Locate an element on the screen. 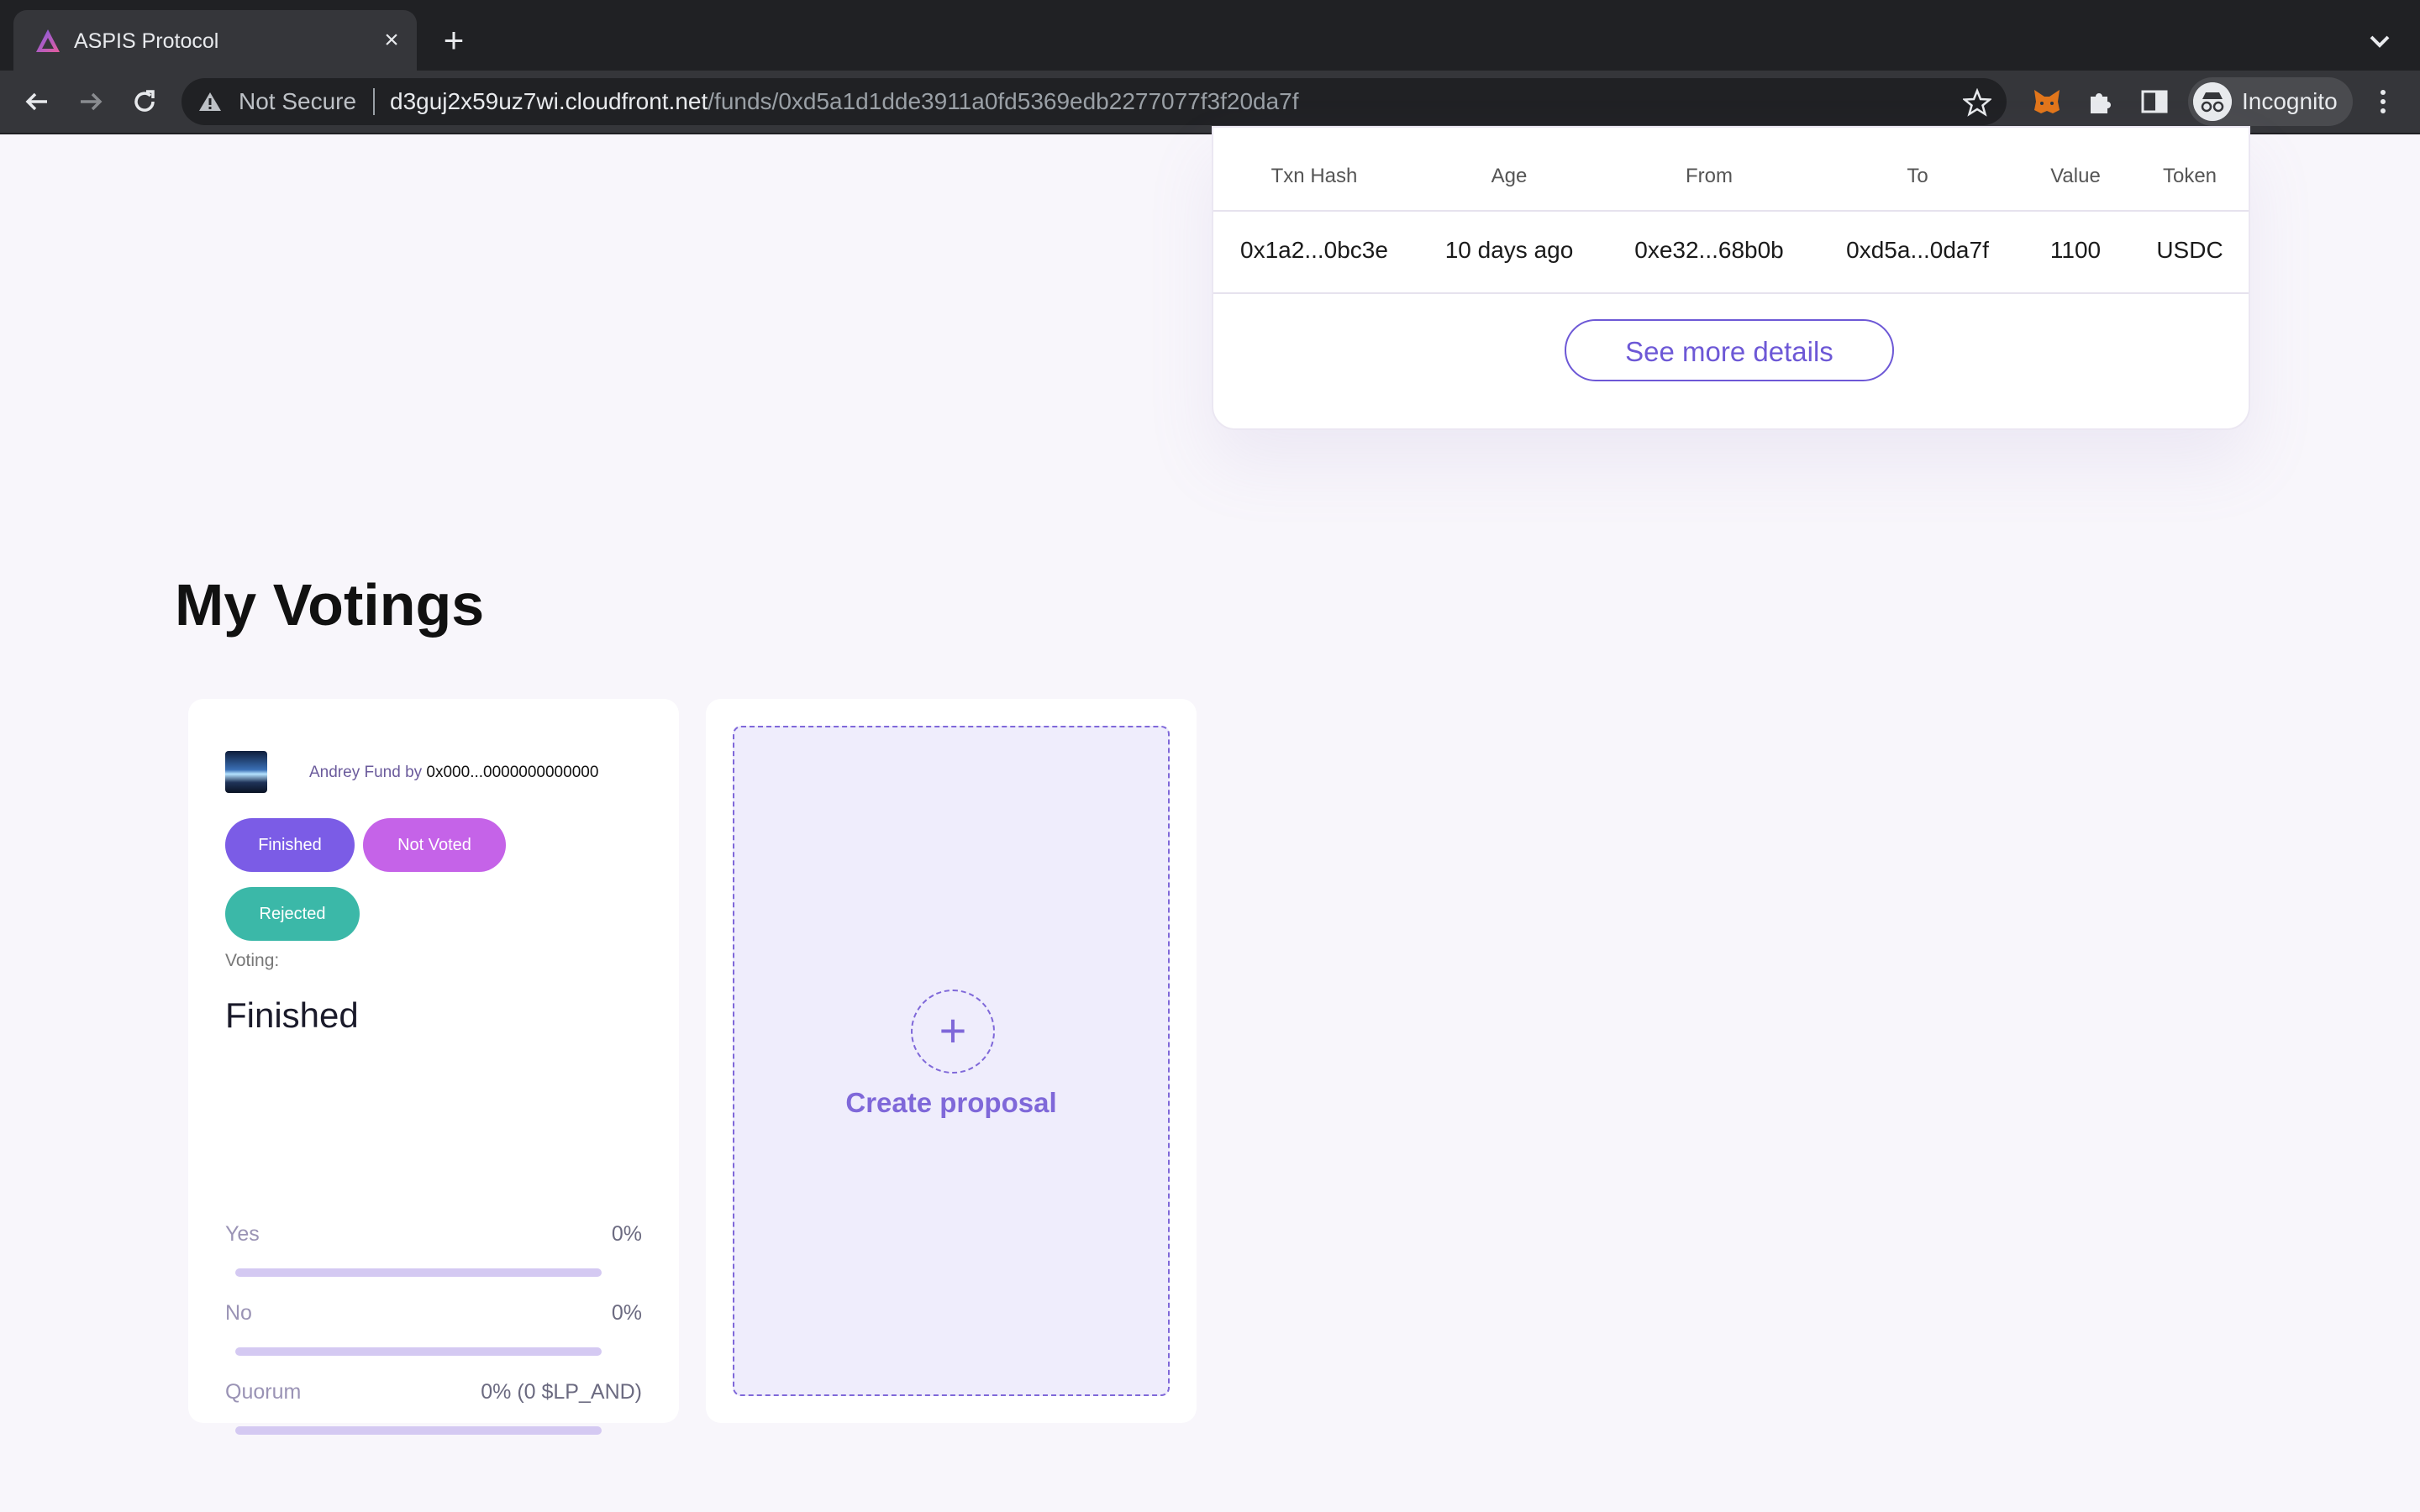 The image size is (2420, 1512). create-proposal-label: Create proposal is located at coordinates (951, 1103).